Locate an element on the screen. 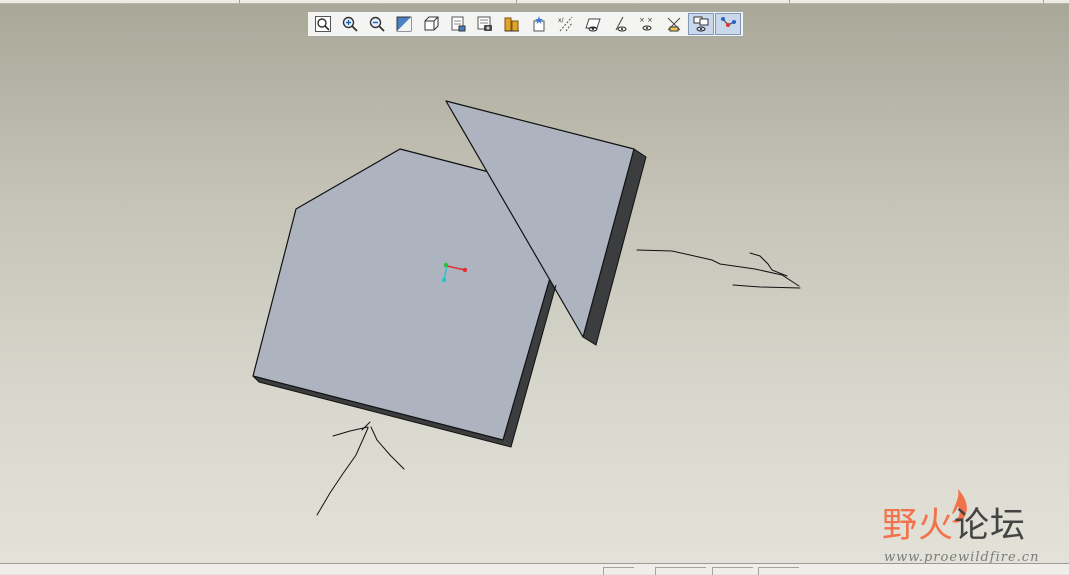  saved-views-icon is located at coordinates (458, 24).